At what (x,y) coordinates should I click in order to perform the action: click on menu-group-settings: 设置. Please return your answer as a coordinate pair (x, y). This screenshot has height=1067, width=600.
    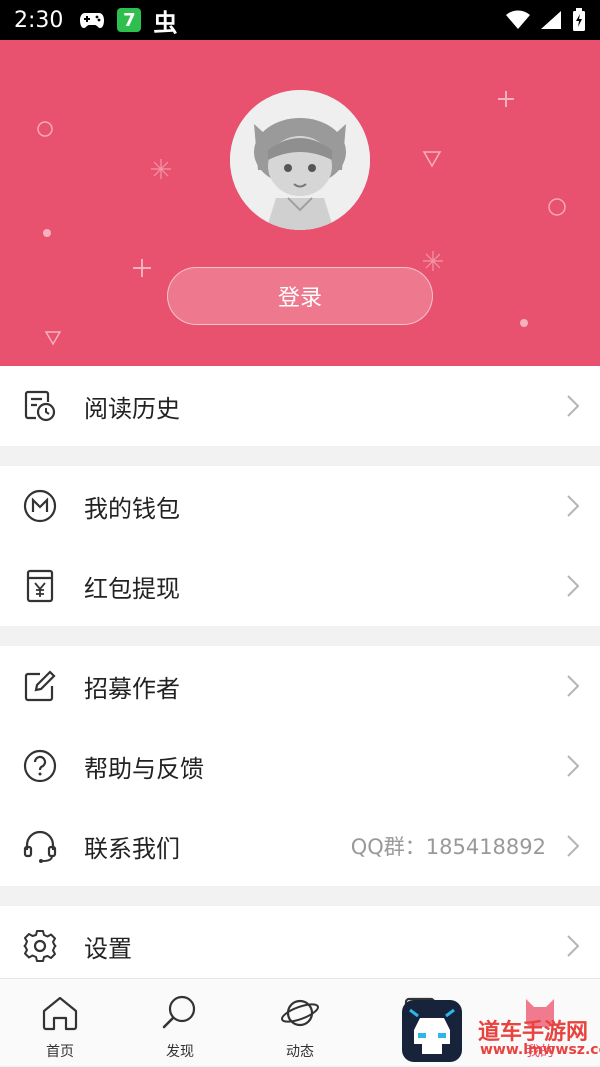
    Looking at the image, I should click on (300, 946).